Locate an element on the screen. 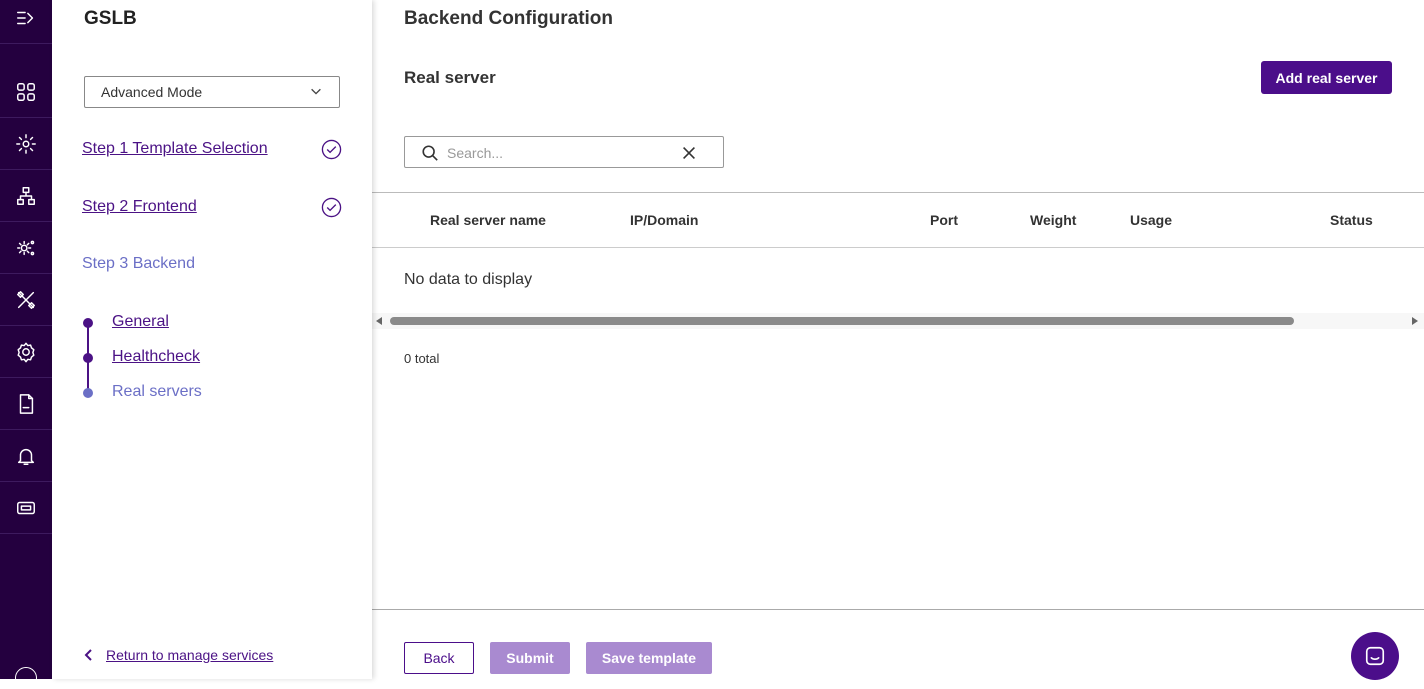  config-gear-icon is located at coordinates (26, 248).